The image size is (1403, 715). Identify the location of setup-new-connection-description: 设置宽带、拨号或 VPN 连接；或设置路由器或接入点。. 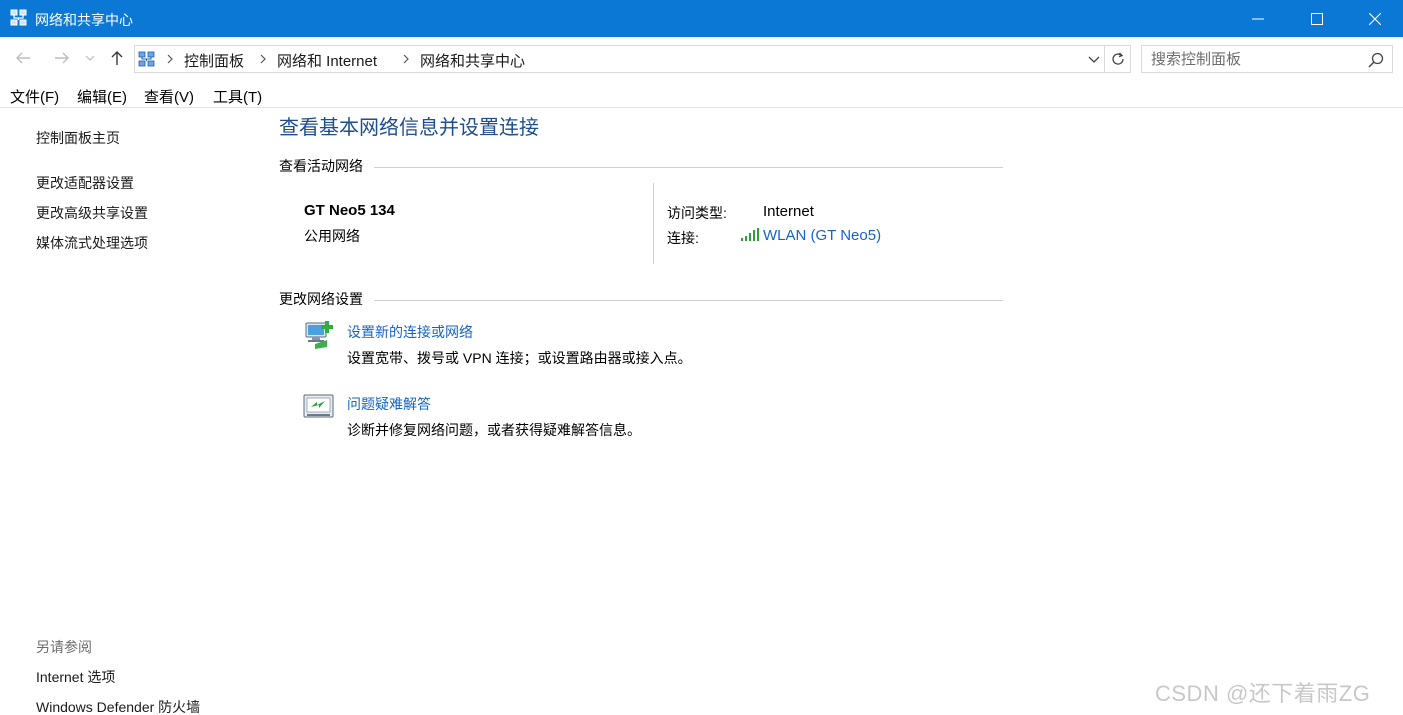
(519, 358).